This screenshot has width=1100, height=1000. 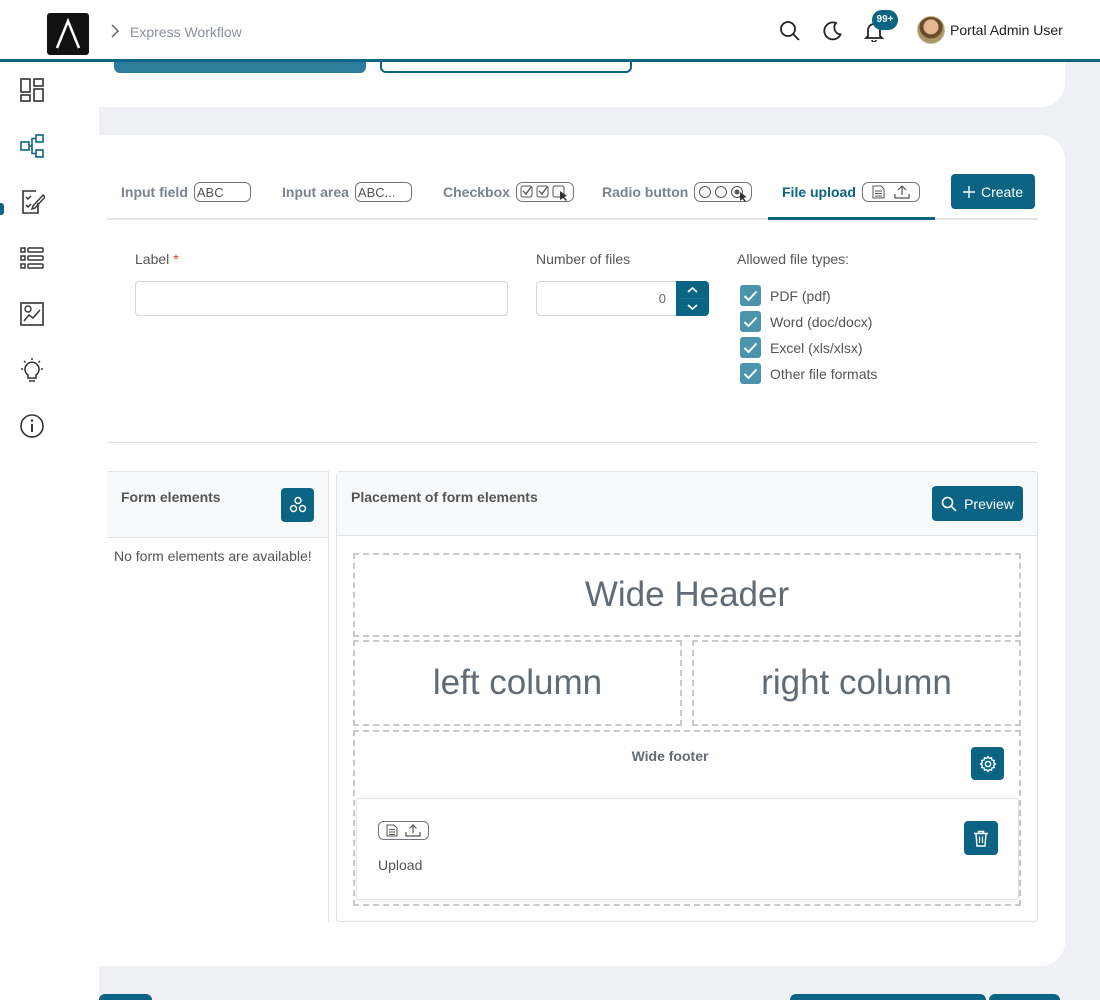 What do you see at coordinates (222, 192) in the screenshot?
I see `tab-pill: ABC` at bounding box center [222, 192].